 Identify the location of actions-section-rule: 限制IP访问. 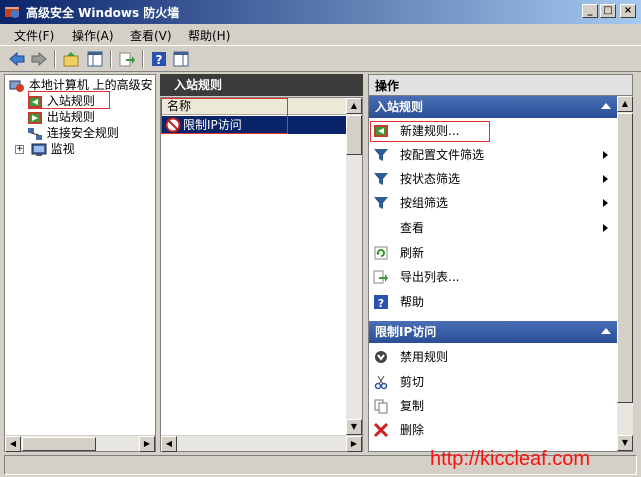
(493, 332).